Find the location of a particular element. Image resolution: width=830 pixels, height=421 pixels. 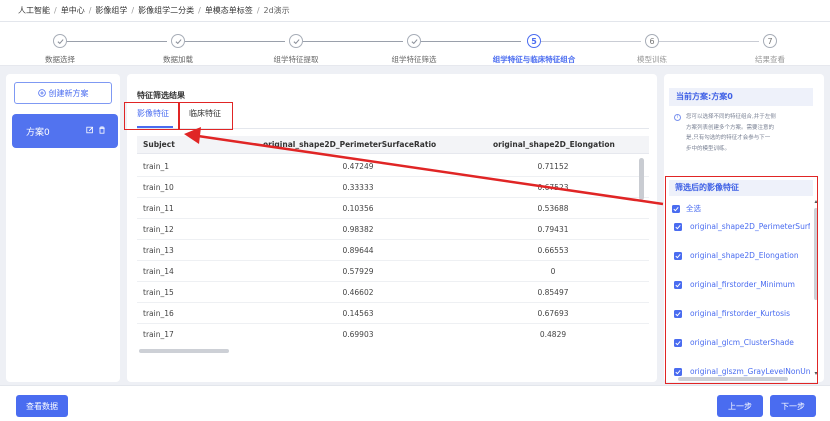

table-row: train_14 0.57929 0 is located at coordinates (393, 271).